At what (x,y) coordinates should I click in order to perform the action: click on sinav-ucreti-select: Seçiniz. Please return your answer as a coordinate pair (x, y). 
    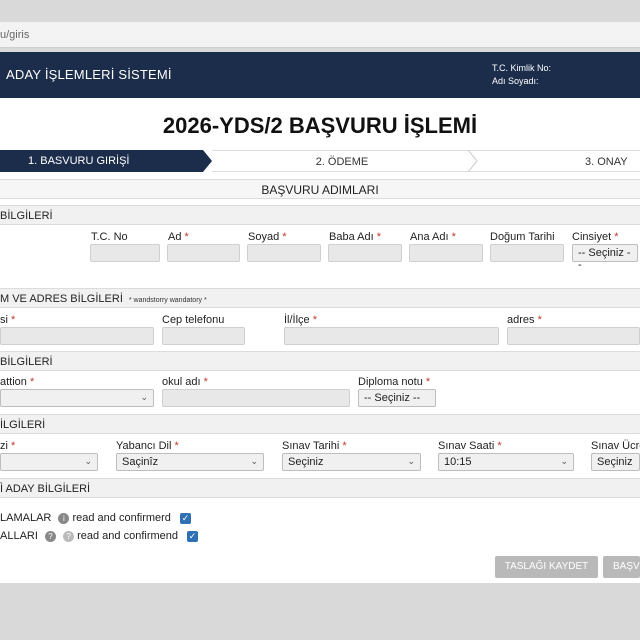
    Looking at the image, I should click on (615, 462).